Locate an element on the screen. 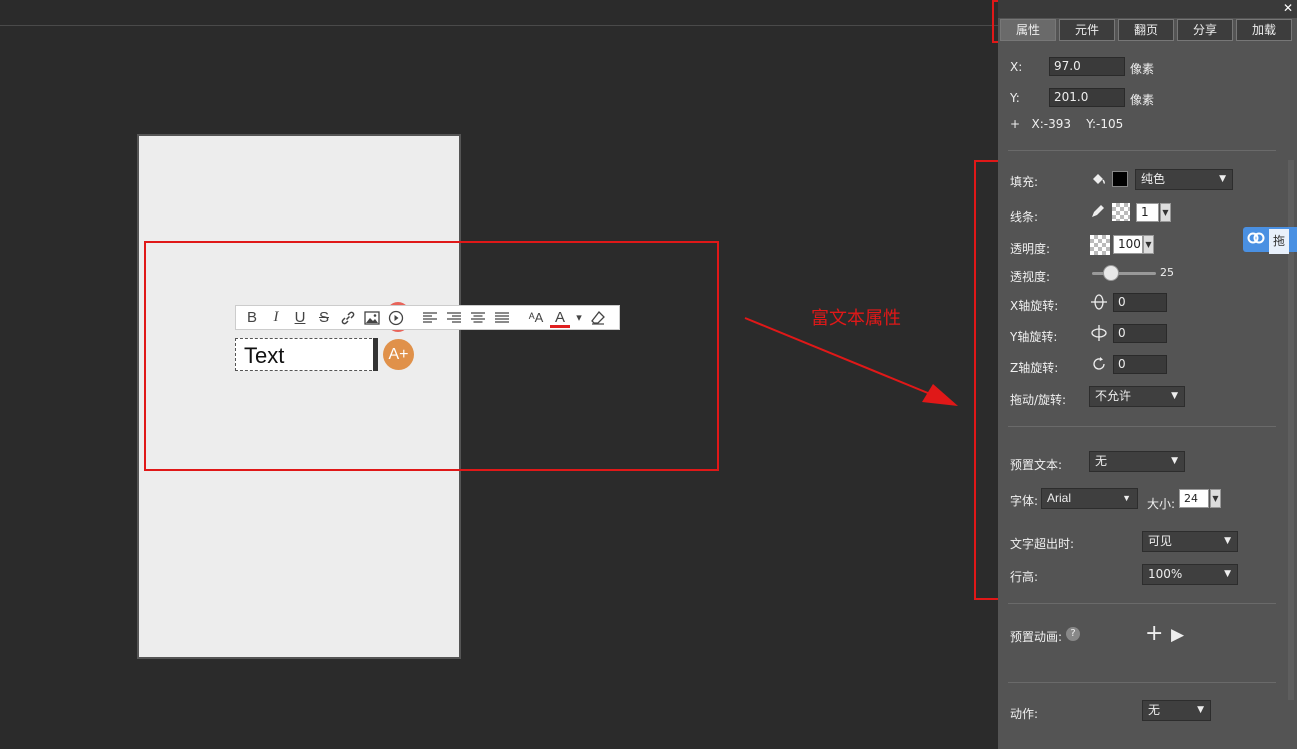  preset-text-value: 无 is located at coordinates (1101, 461).